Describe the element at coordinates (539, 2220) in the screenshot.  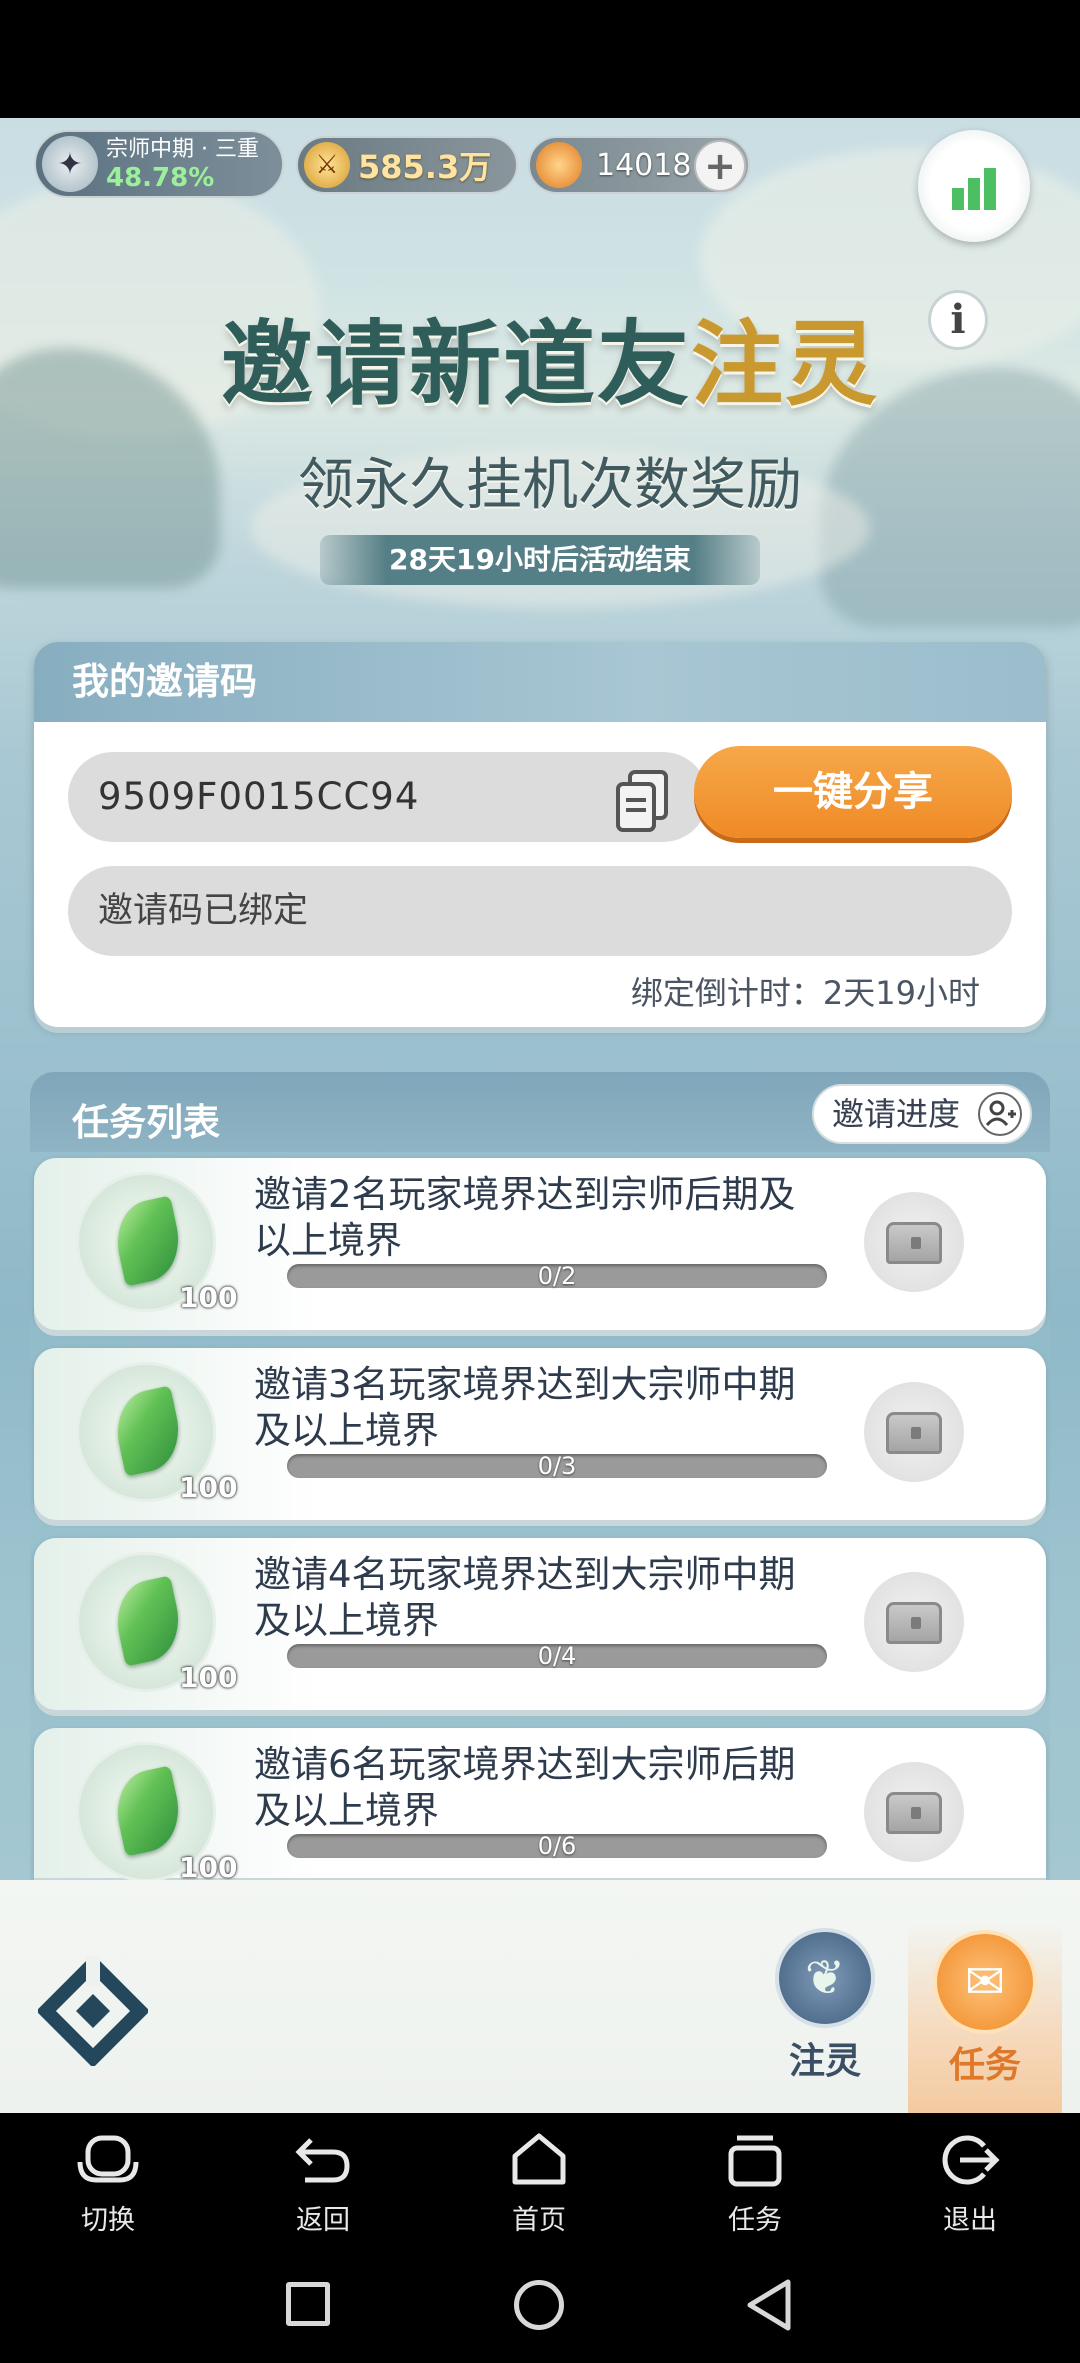
I see `nav-home-label: 首页` at that location.